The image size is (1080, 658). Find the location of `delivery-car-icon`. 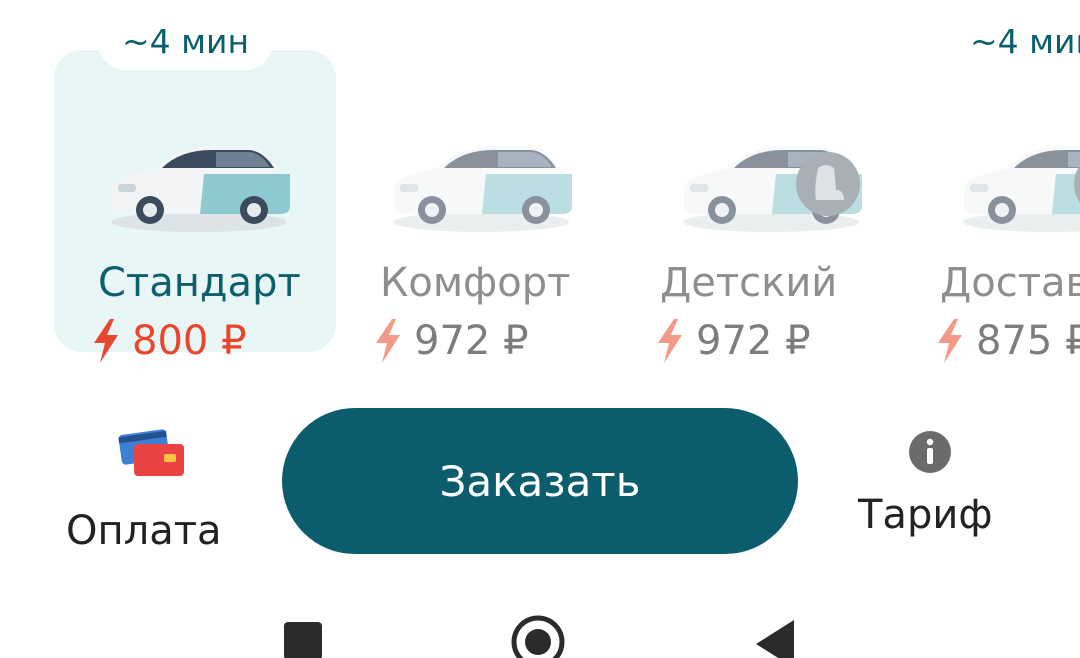

delivery-car-icon is located at coordinates (1021, 189).